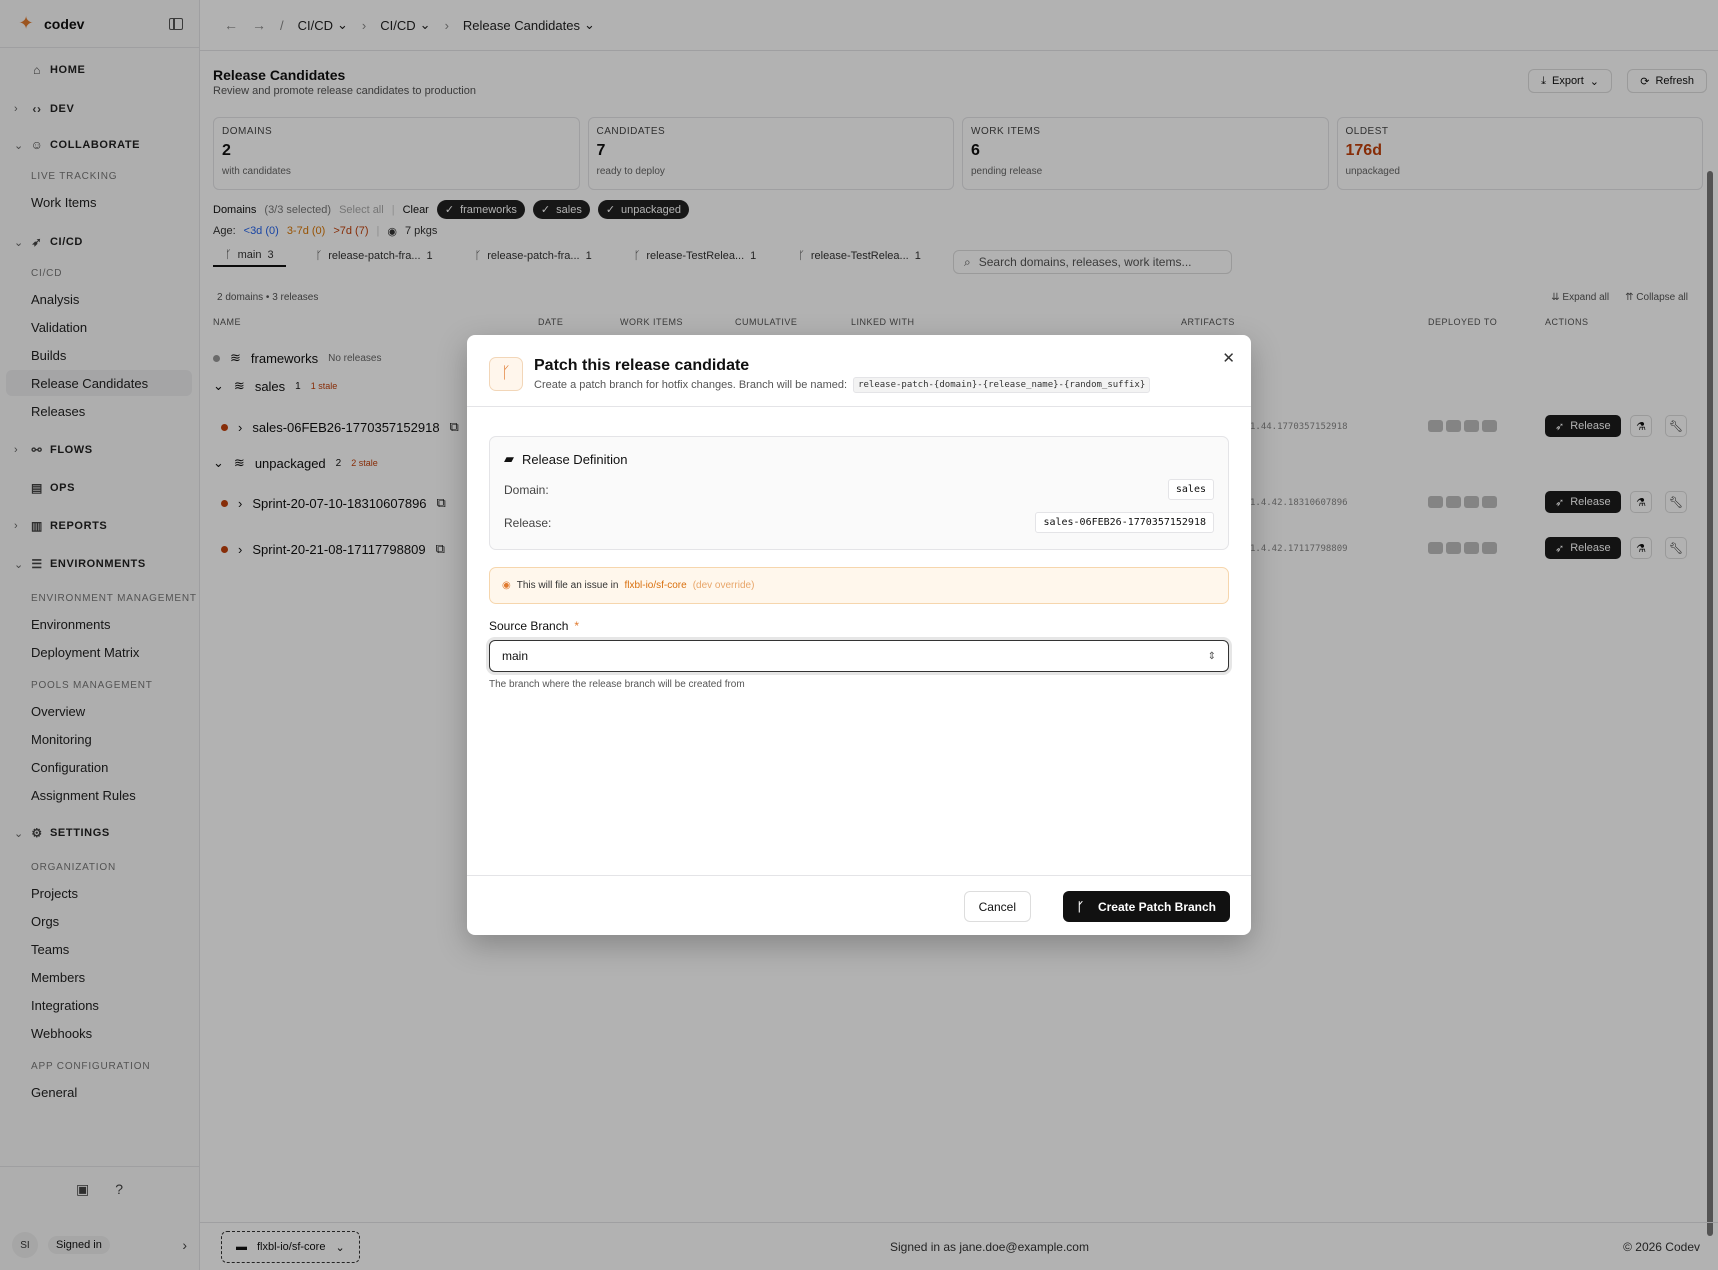  Describe the element at coordinates (655, 585) in the screenshot. I see `repo-link: flxbl-io/sf-core` at that location.